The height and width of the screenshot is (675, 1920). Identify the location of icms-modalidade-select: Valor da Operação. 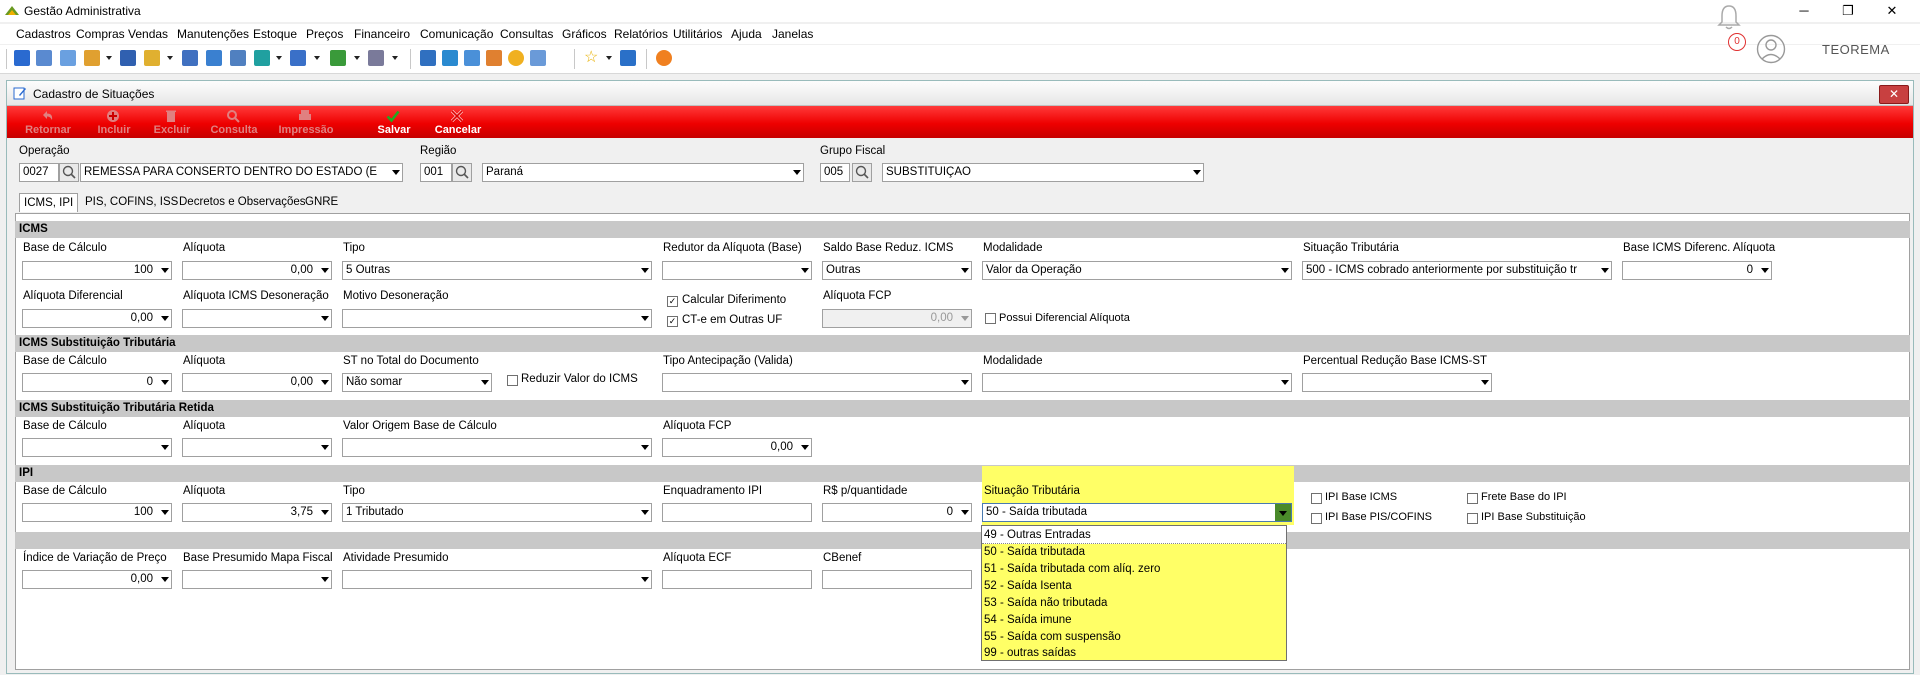
(1137, 270).